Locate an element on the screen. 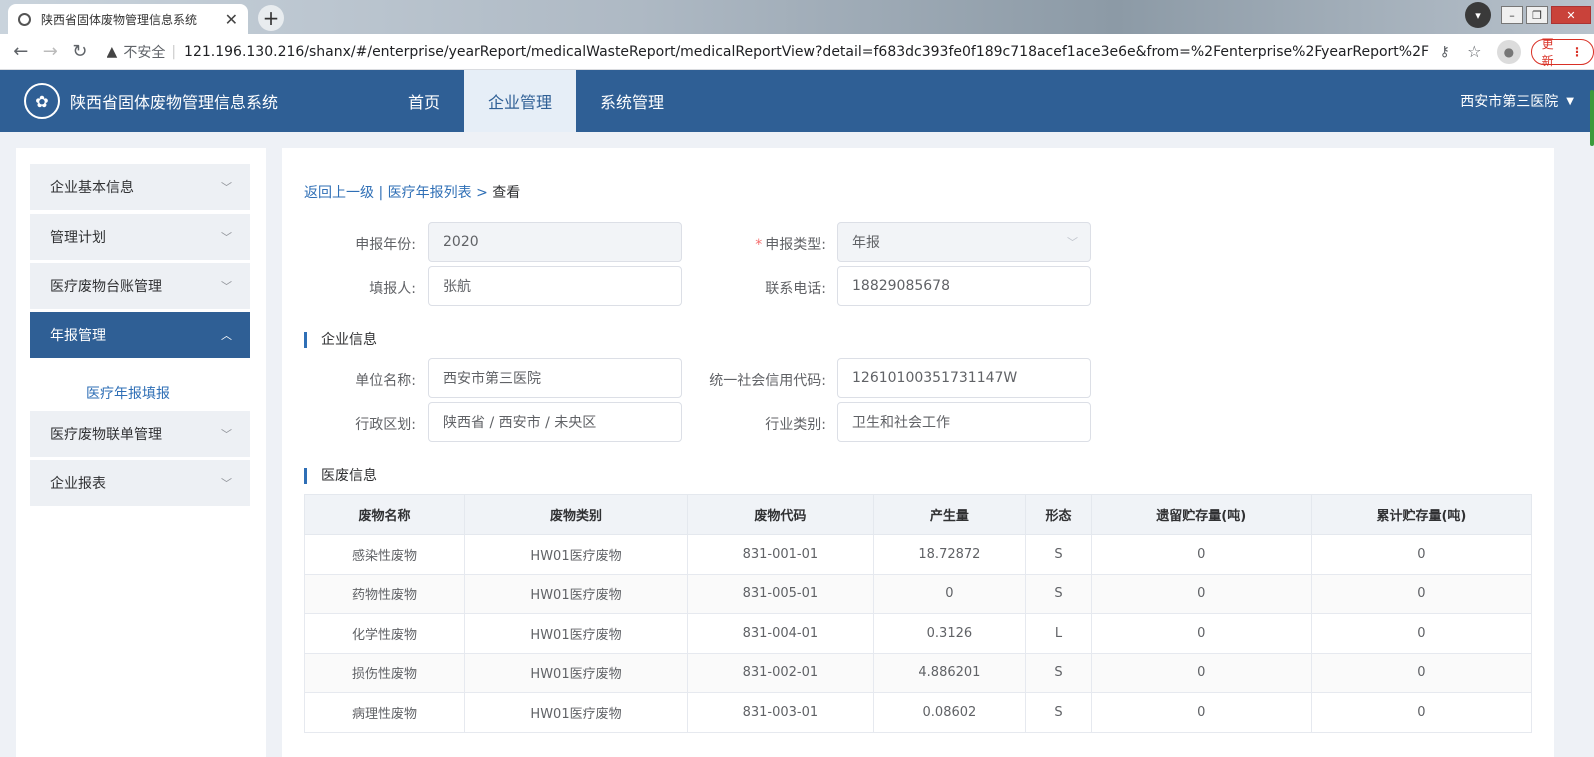  type-value: 年报 is located at coordinates (866, 243).